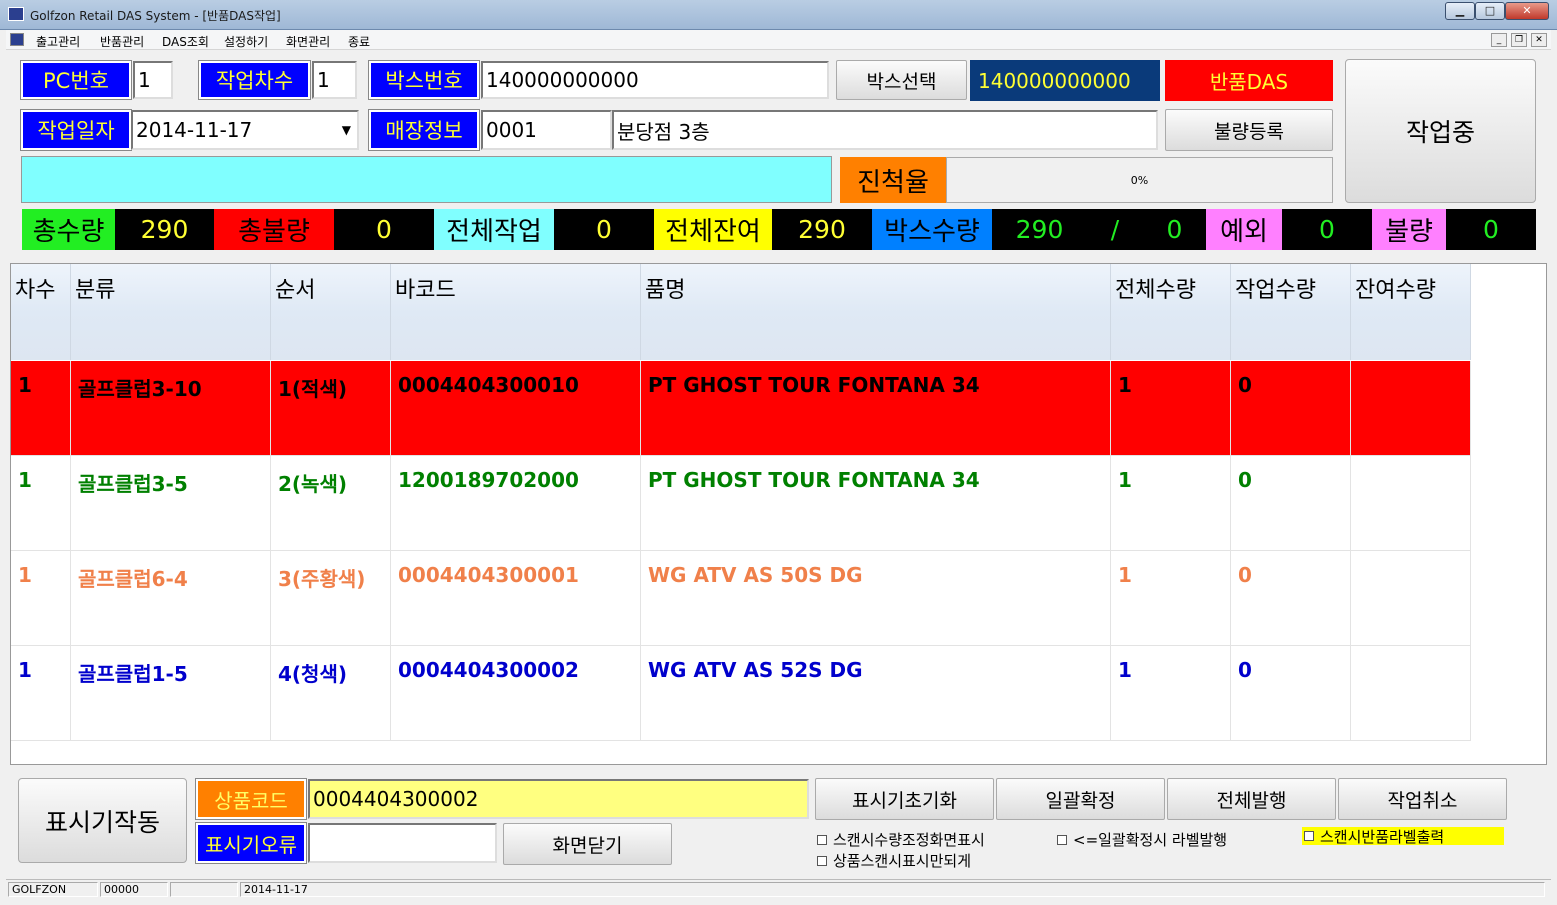 The width and height of the screenshot is (1557, 905). Describe the element at coordinates (893, 180) in the screenshot. I see `progress-label: 진척율` at that location.